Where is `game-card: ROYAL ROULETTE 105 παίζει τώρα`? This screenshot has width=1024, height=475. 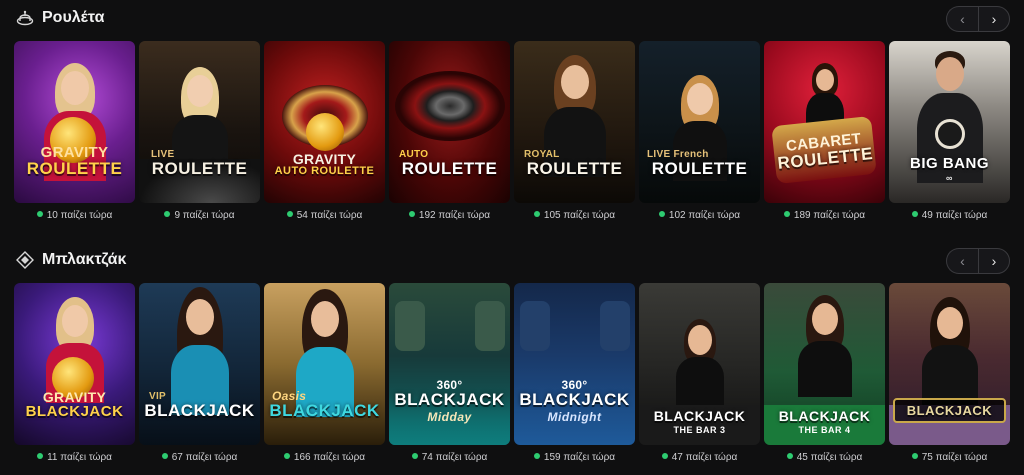
game-card: ROYAL ROULETTE 105 παίζει τώρα is located at coordinates (574, 133).